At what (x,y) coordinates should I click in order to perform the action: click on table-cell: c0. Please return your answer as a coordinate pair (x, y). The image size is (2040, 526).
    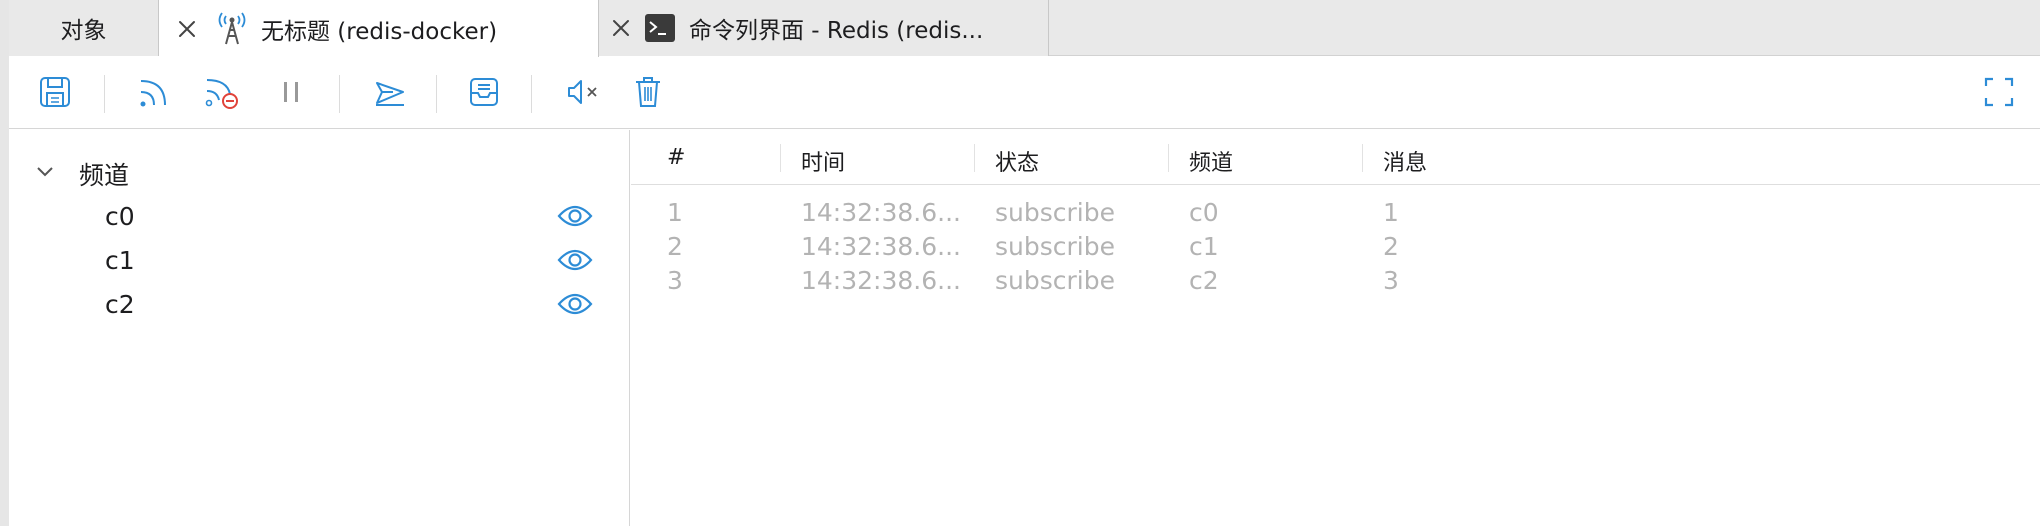
    Looking at the image, I should click on (1204, 212).